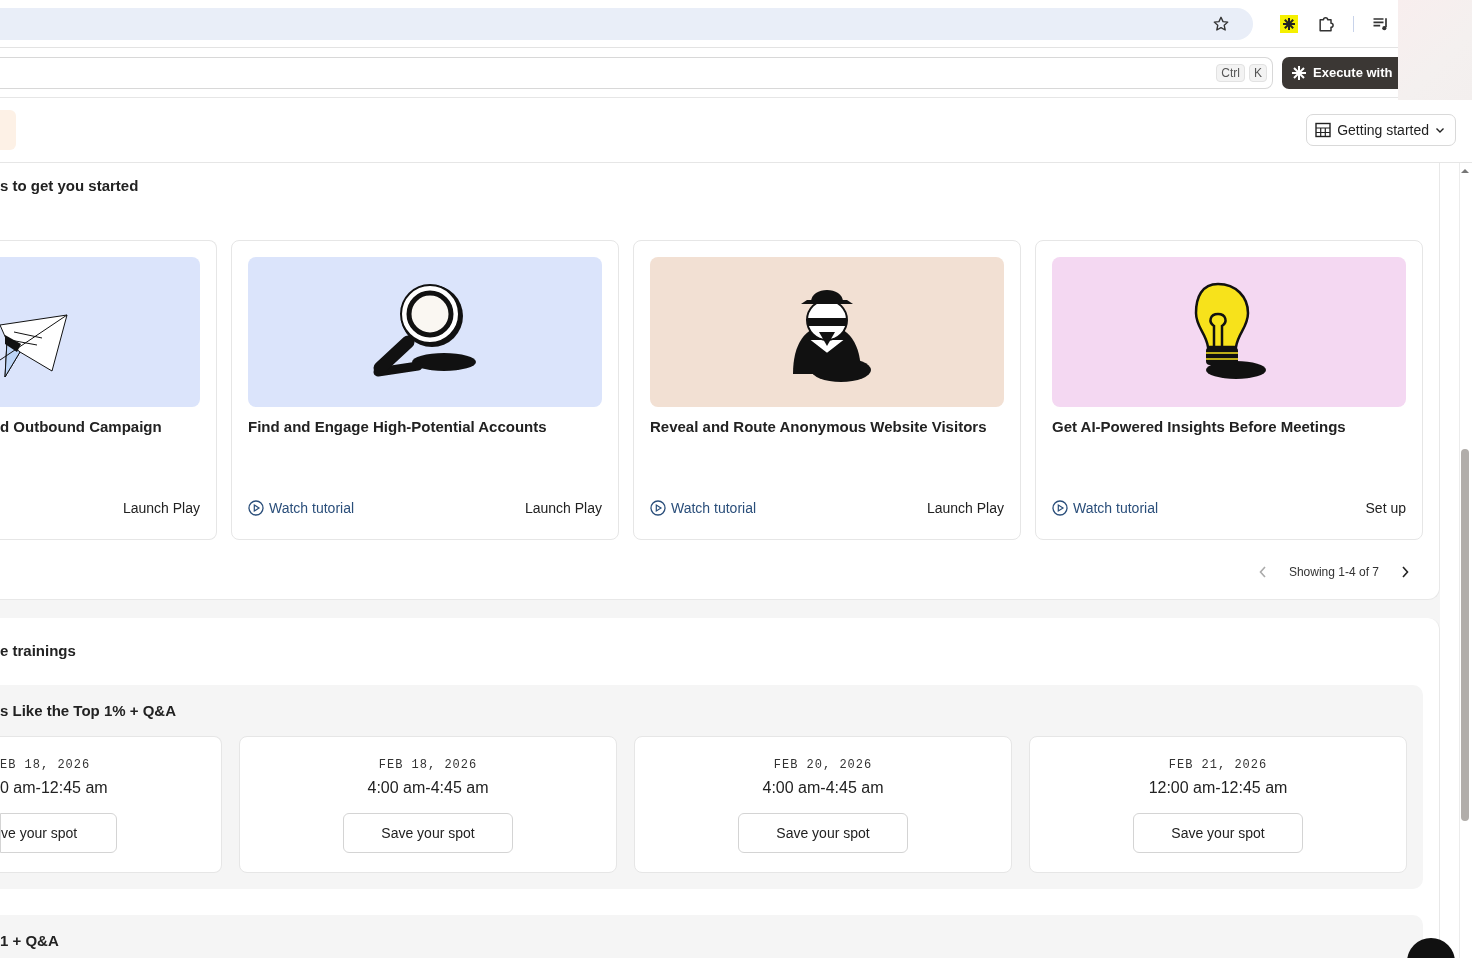 The image size is (1472, 958). I want to click on training-title: 1 + Q&A, so click(30, 940).